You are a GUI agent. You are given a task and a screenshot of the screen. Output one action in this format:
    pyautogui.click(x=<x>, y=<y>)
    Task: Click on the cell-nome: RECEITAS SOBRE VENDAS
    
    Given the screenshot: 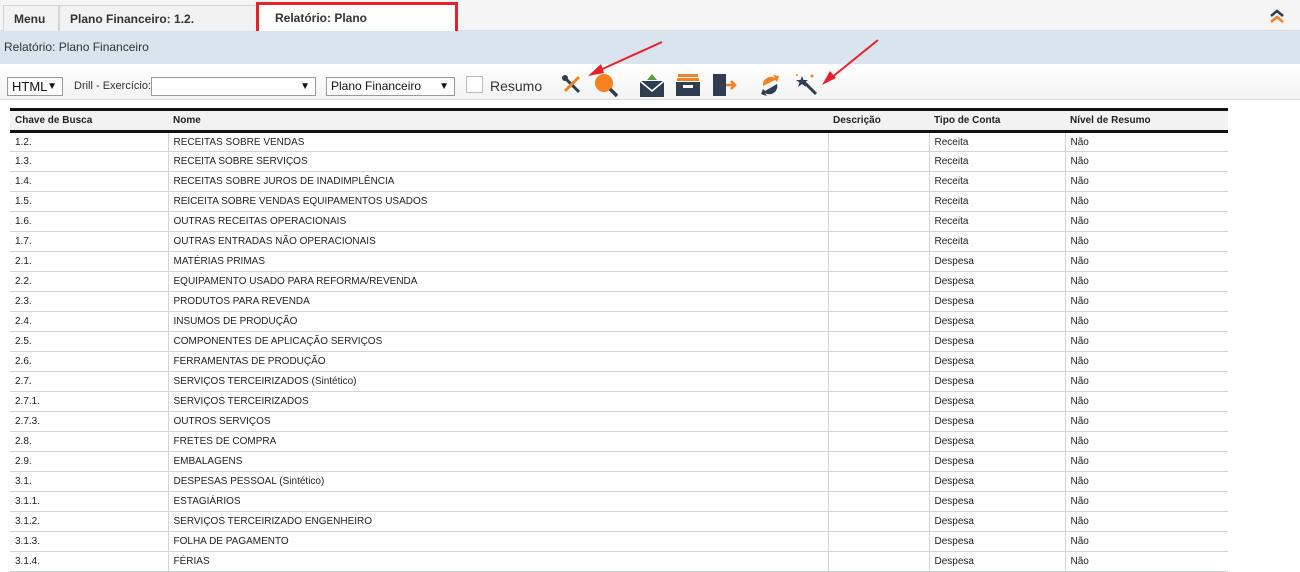 What is the action you would take?
    pyautogui.click(x=497, y=141)
    